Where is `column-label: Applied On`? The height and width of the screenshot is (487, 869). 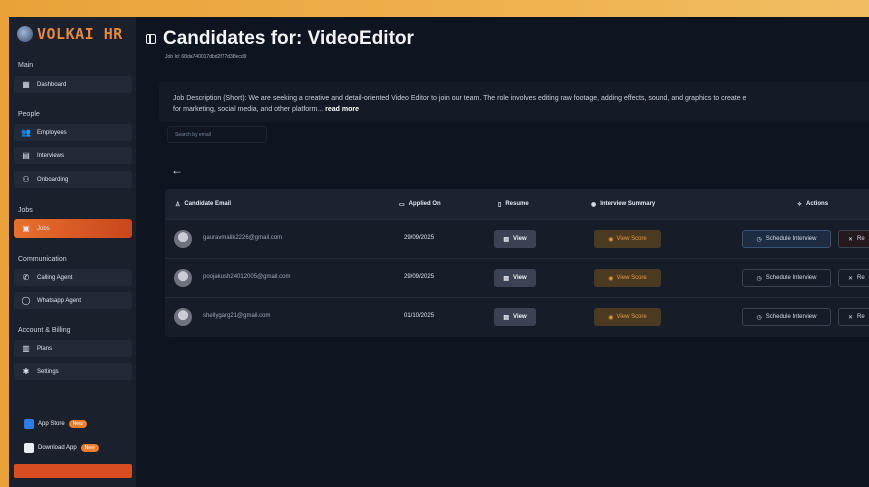 column-label: Applied On is located at coordinates (424, 204).